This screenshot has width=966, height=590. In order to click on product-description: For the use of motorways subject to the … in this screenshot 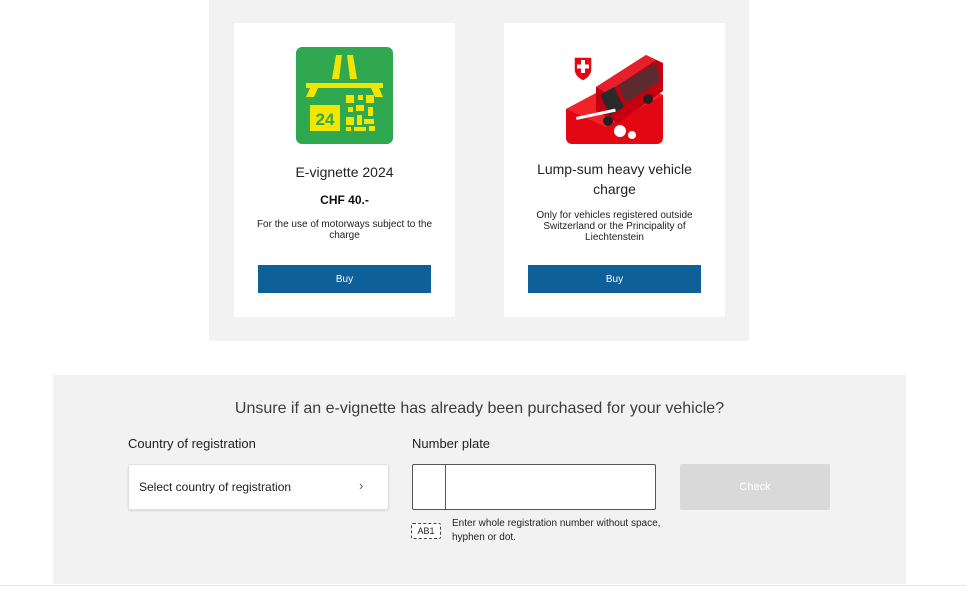, I will do `click(344, 230)`.